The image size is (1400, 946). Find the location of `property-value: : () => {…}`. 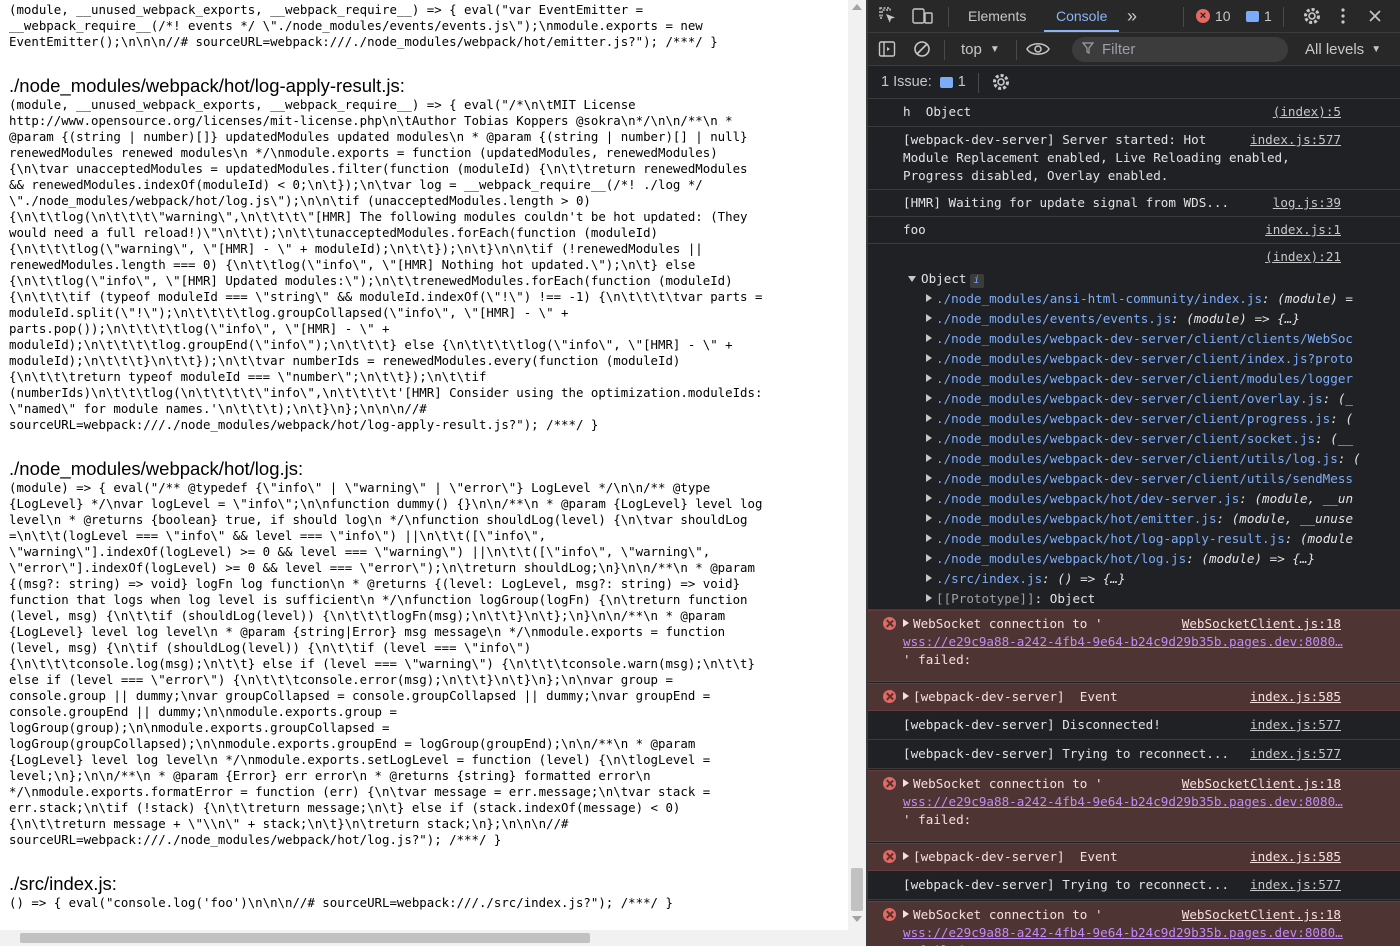

property-value: : () => {…} is located at coordinates (1084, 578).